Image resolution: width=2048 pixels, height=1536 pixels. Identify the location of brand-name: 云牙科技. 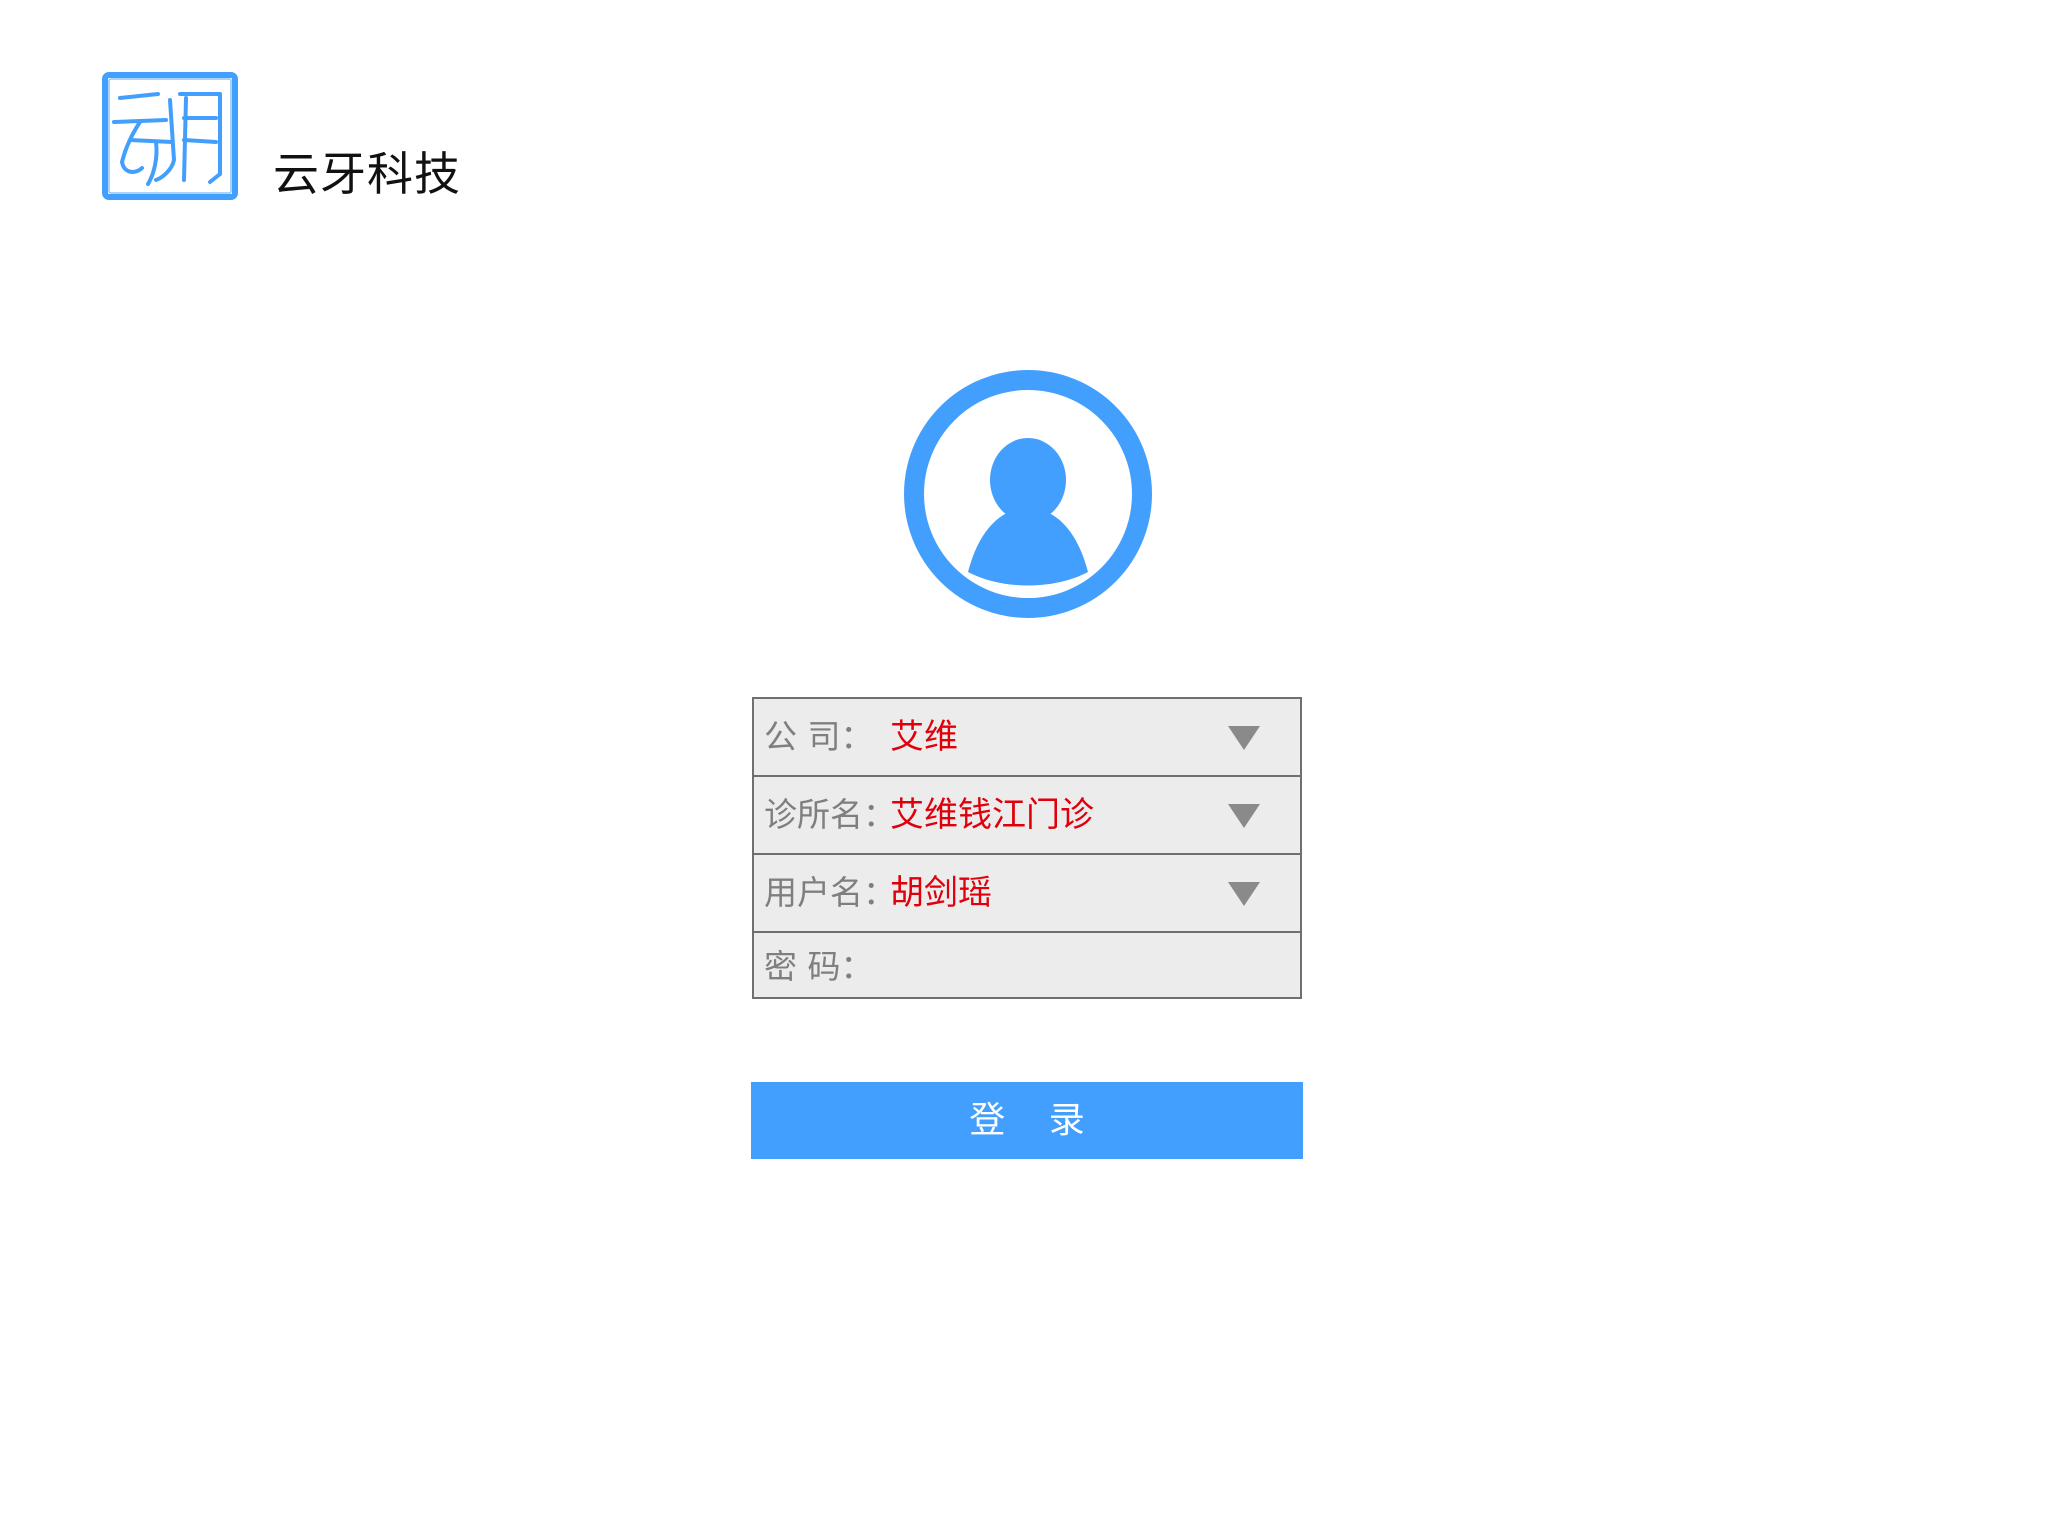
(367, 174).